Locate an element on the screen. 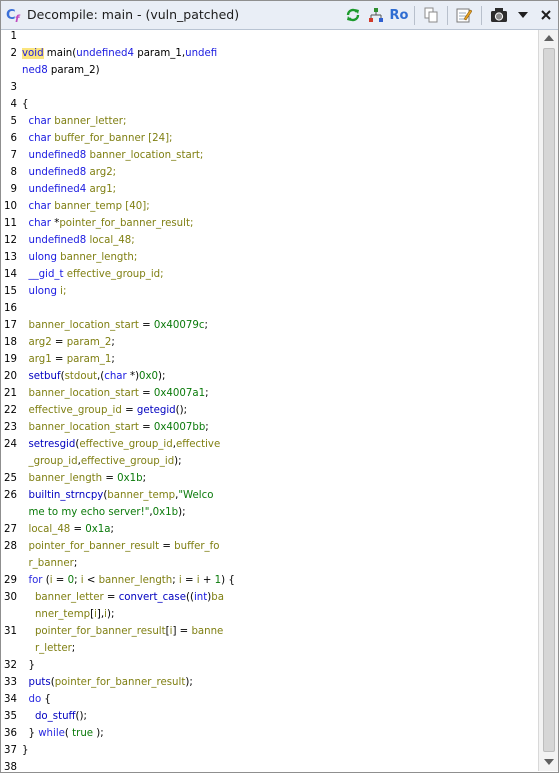 Image resolution: width=559 pixels, height=779 pixels. code-line: 6 char buffer_for_banner [24]; is located at coordinates (269, 141).